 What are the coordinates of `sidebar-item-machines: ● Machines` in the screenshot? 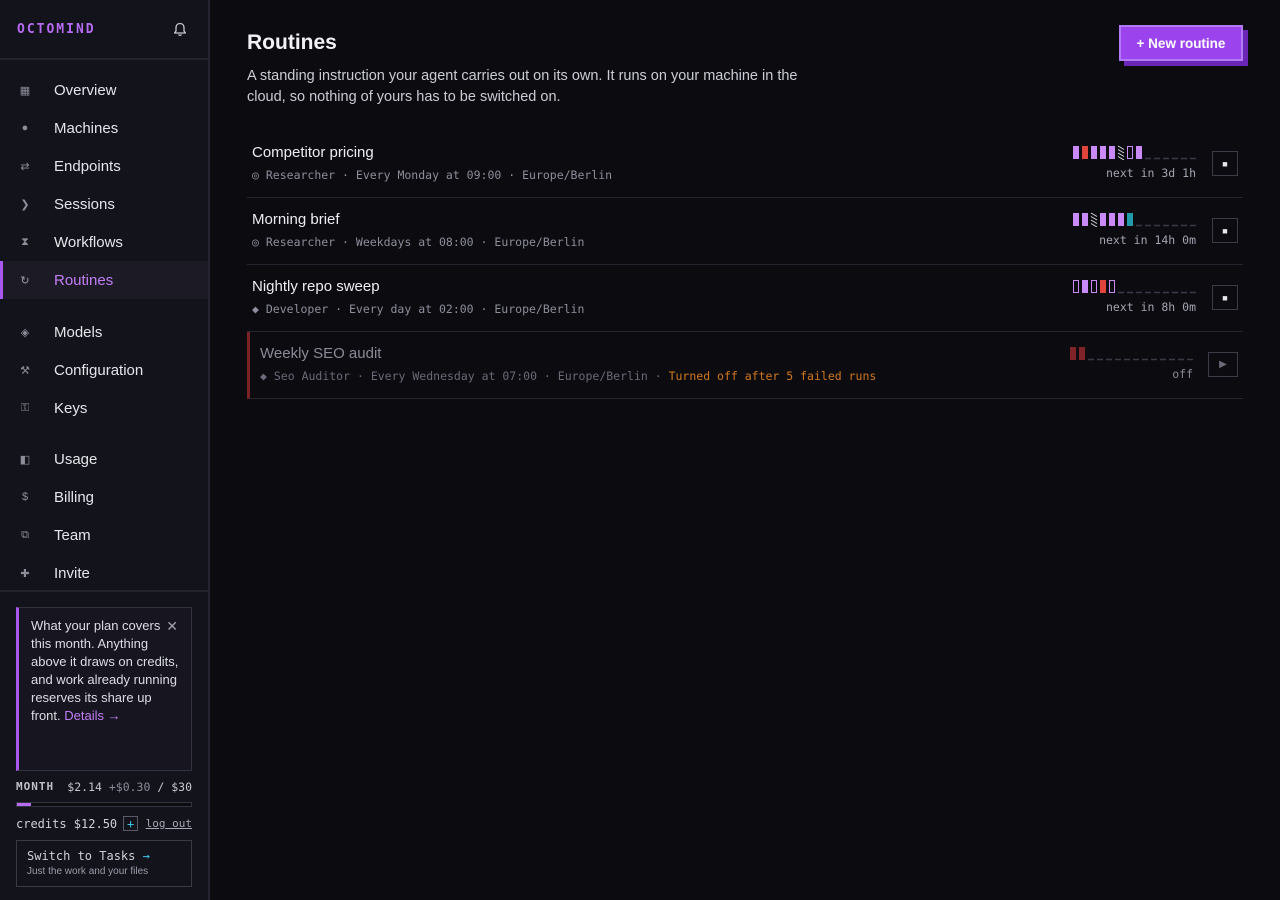 It's located at (104, 128).